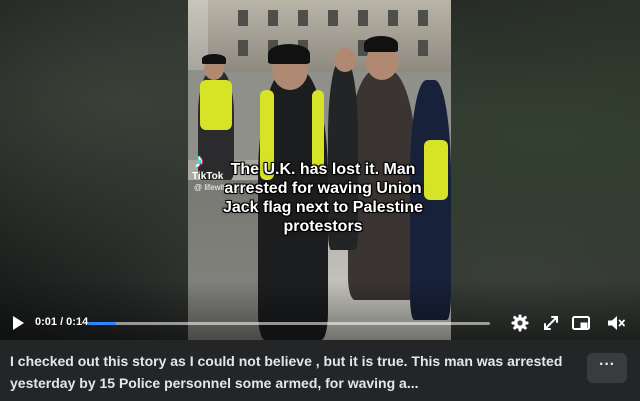 The width and height of the screenshot is (640, 401). I want to click on play-icon, so click(18, 323).